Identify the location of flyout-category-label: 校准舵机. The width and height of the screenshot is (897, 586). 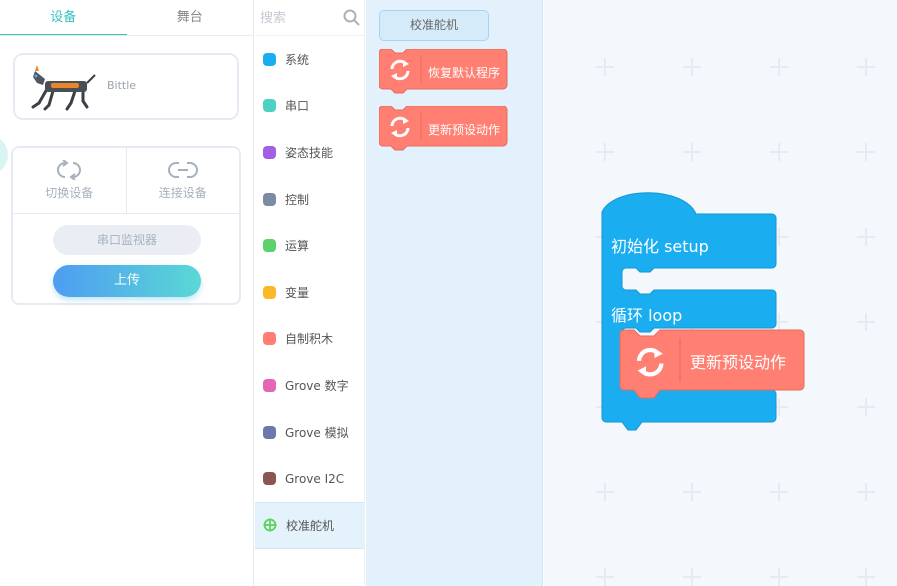
(434, 25).